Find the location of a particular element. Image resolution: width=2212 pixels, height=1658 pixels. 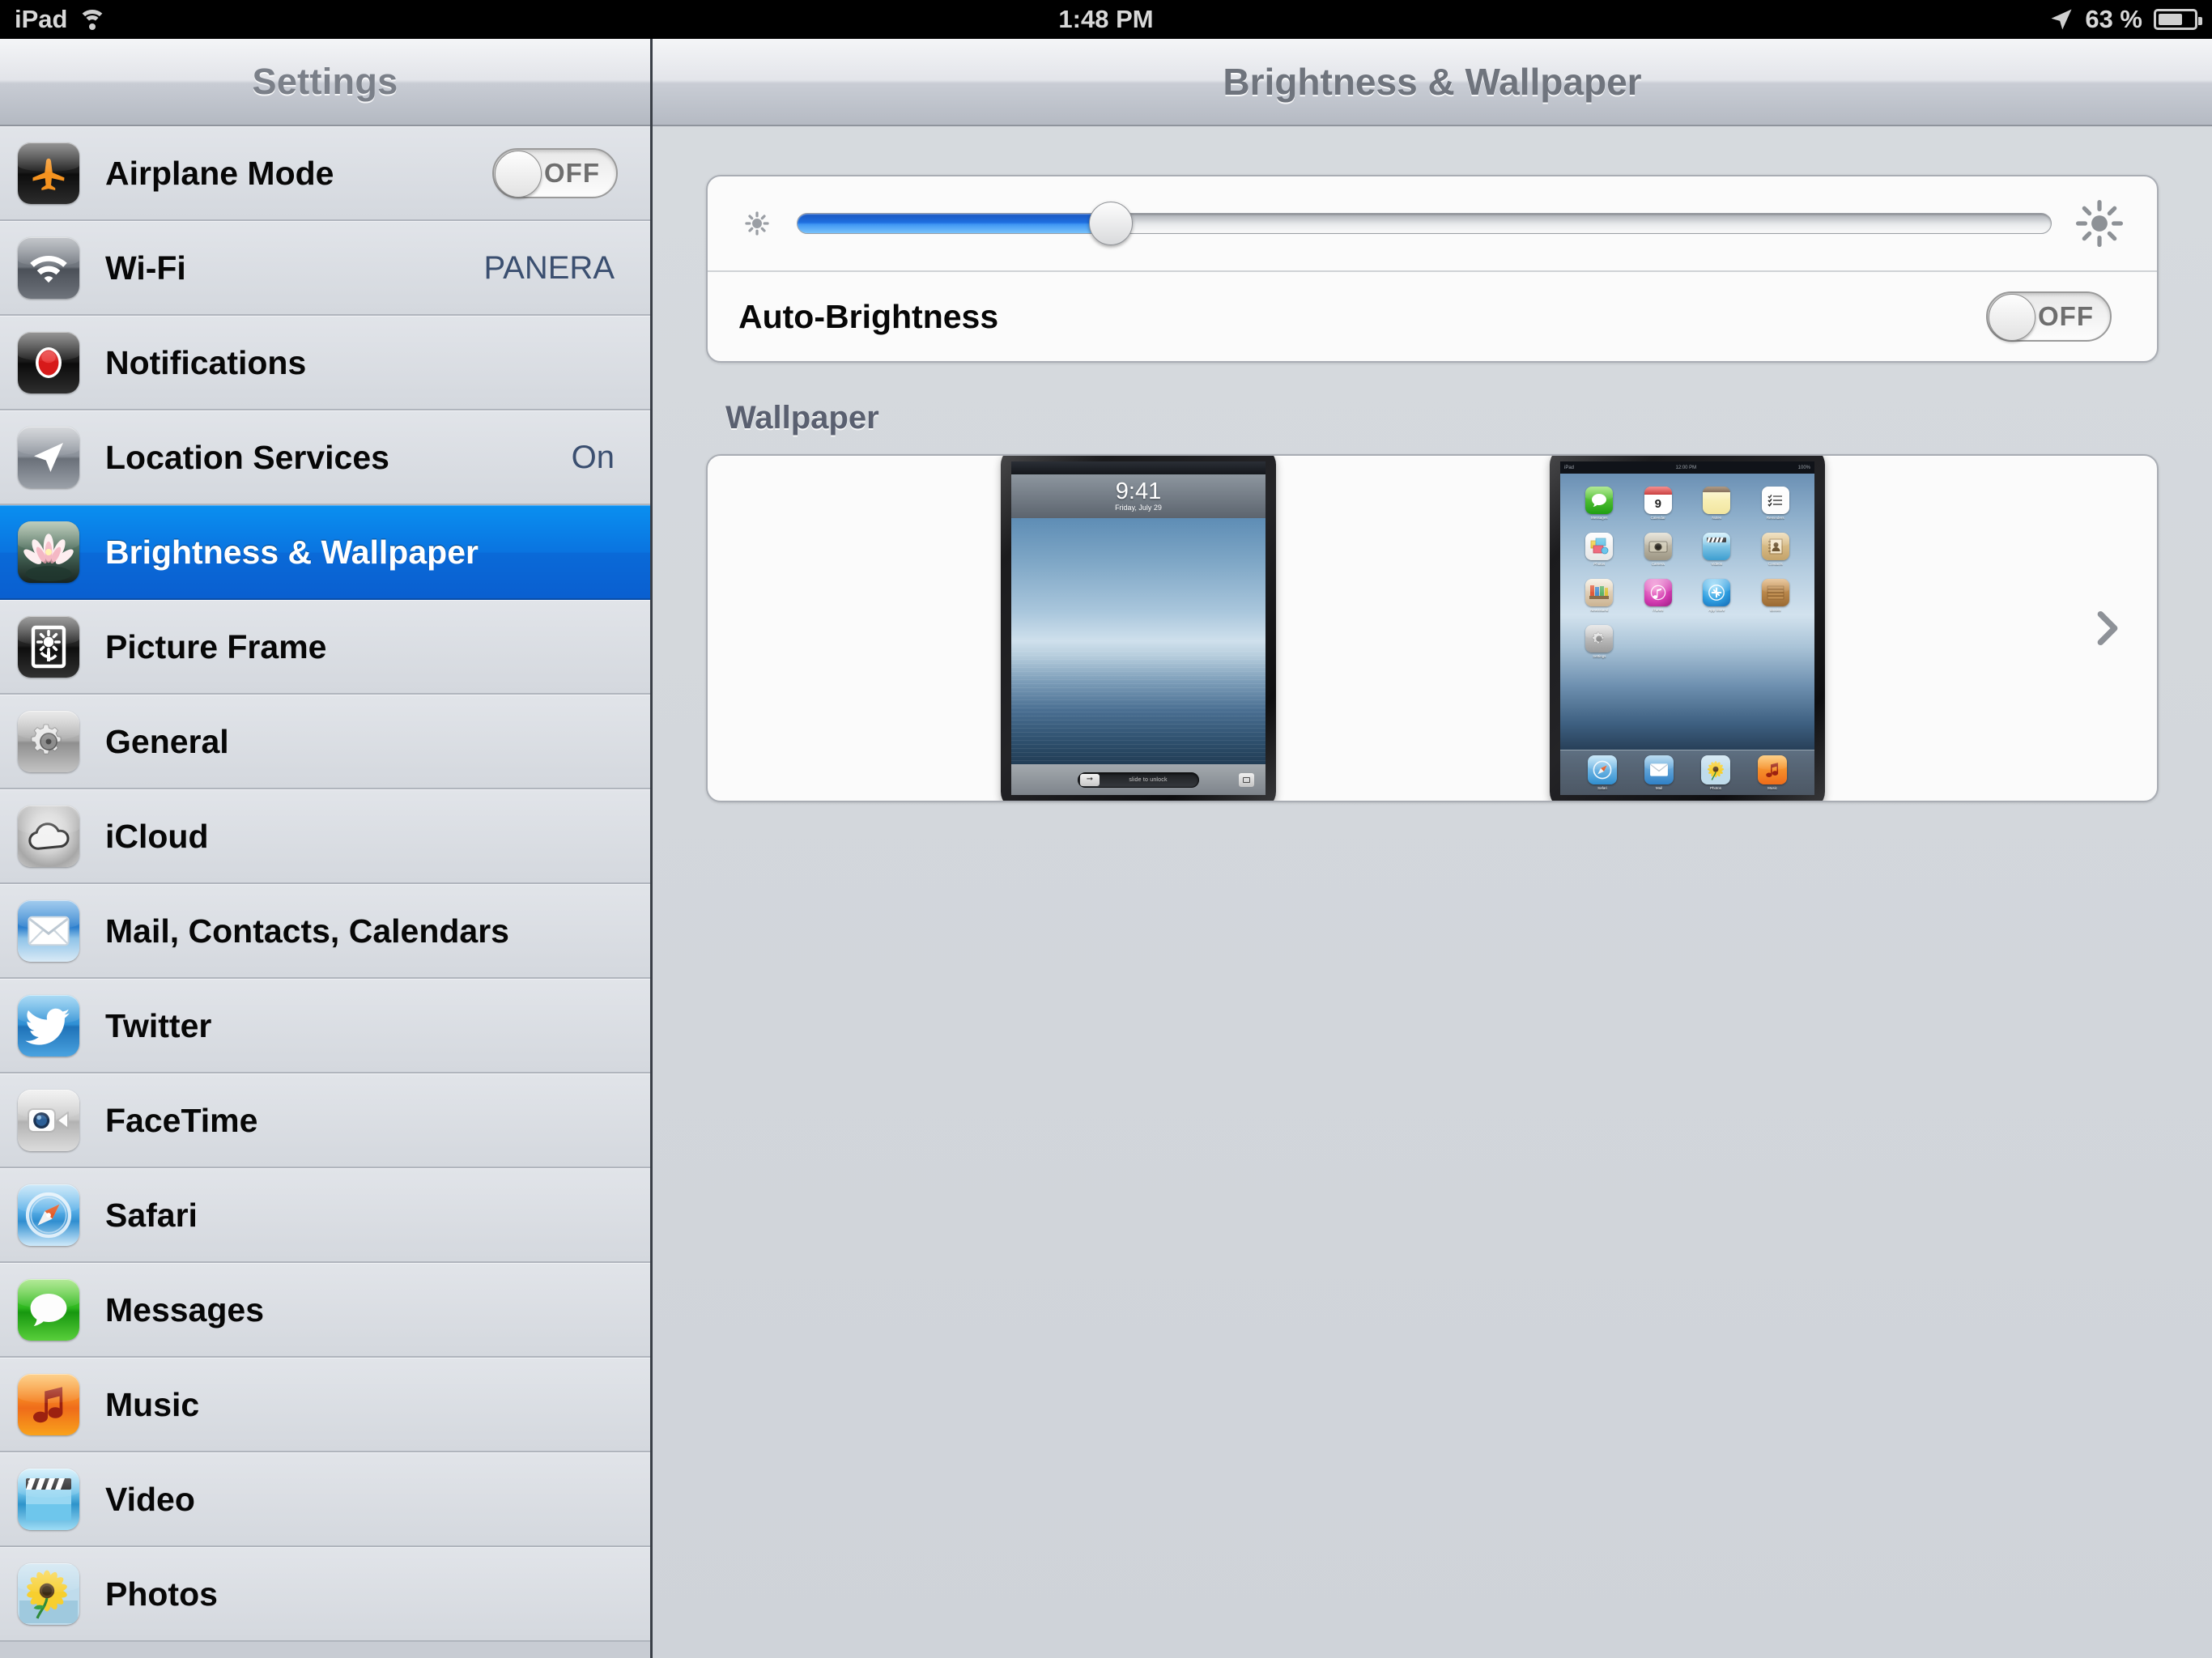

airplane-mode-toggle: OFF is located at coordinates (555, 173).